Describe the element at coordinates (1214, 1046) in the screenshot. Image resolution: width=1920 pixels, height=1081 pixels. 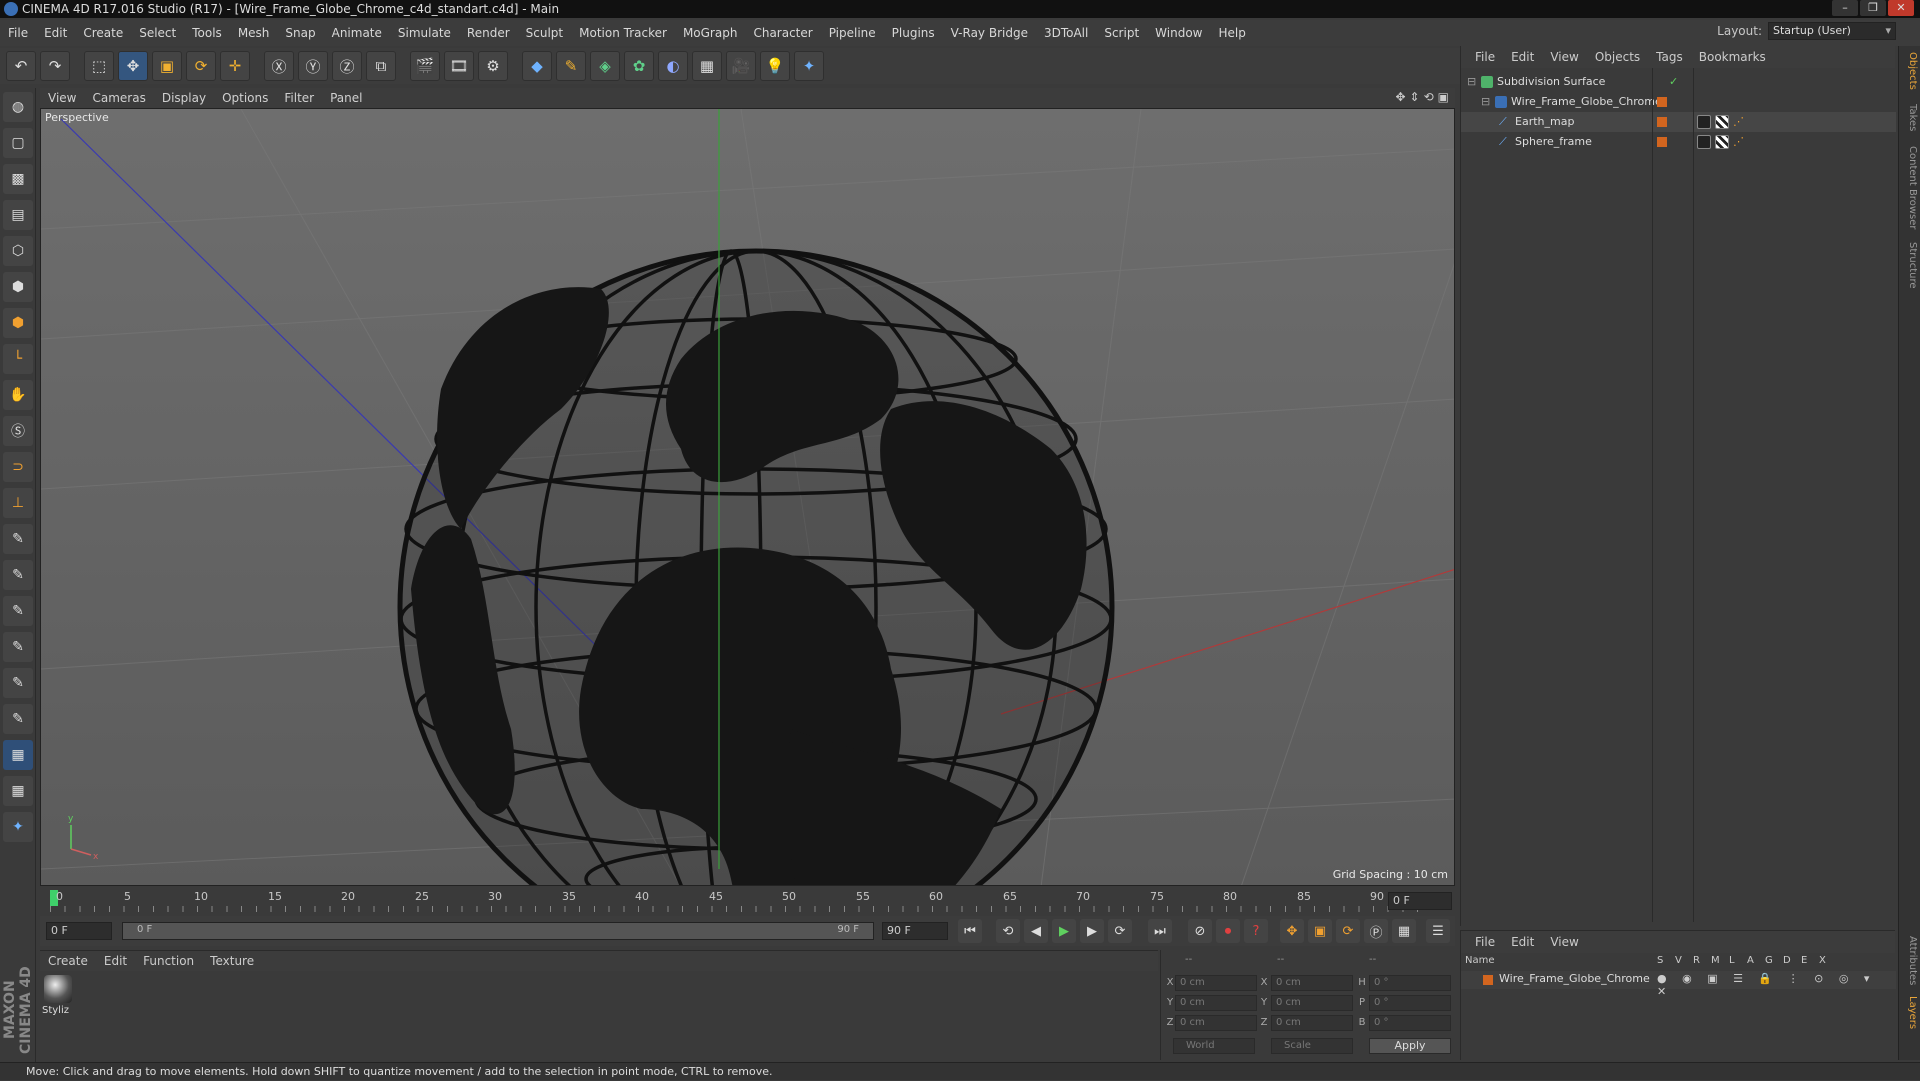
I see `world-select: World` at that location.